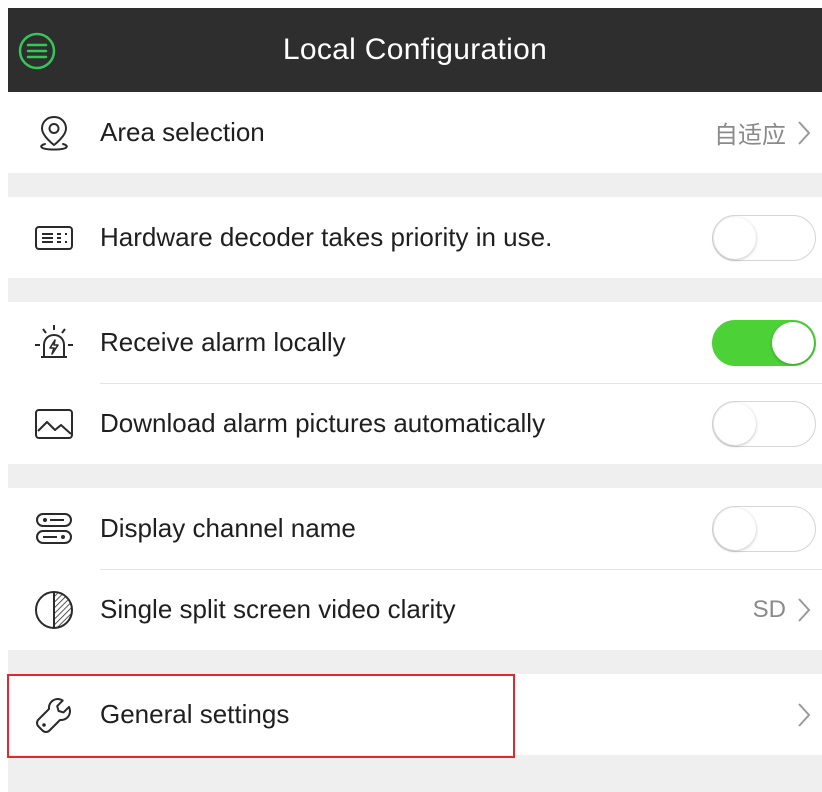  What do you see at coordinates (764, 423) in the screenshot?
I see `download-pictures-toggle` at bounding box center [764, 423].